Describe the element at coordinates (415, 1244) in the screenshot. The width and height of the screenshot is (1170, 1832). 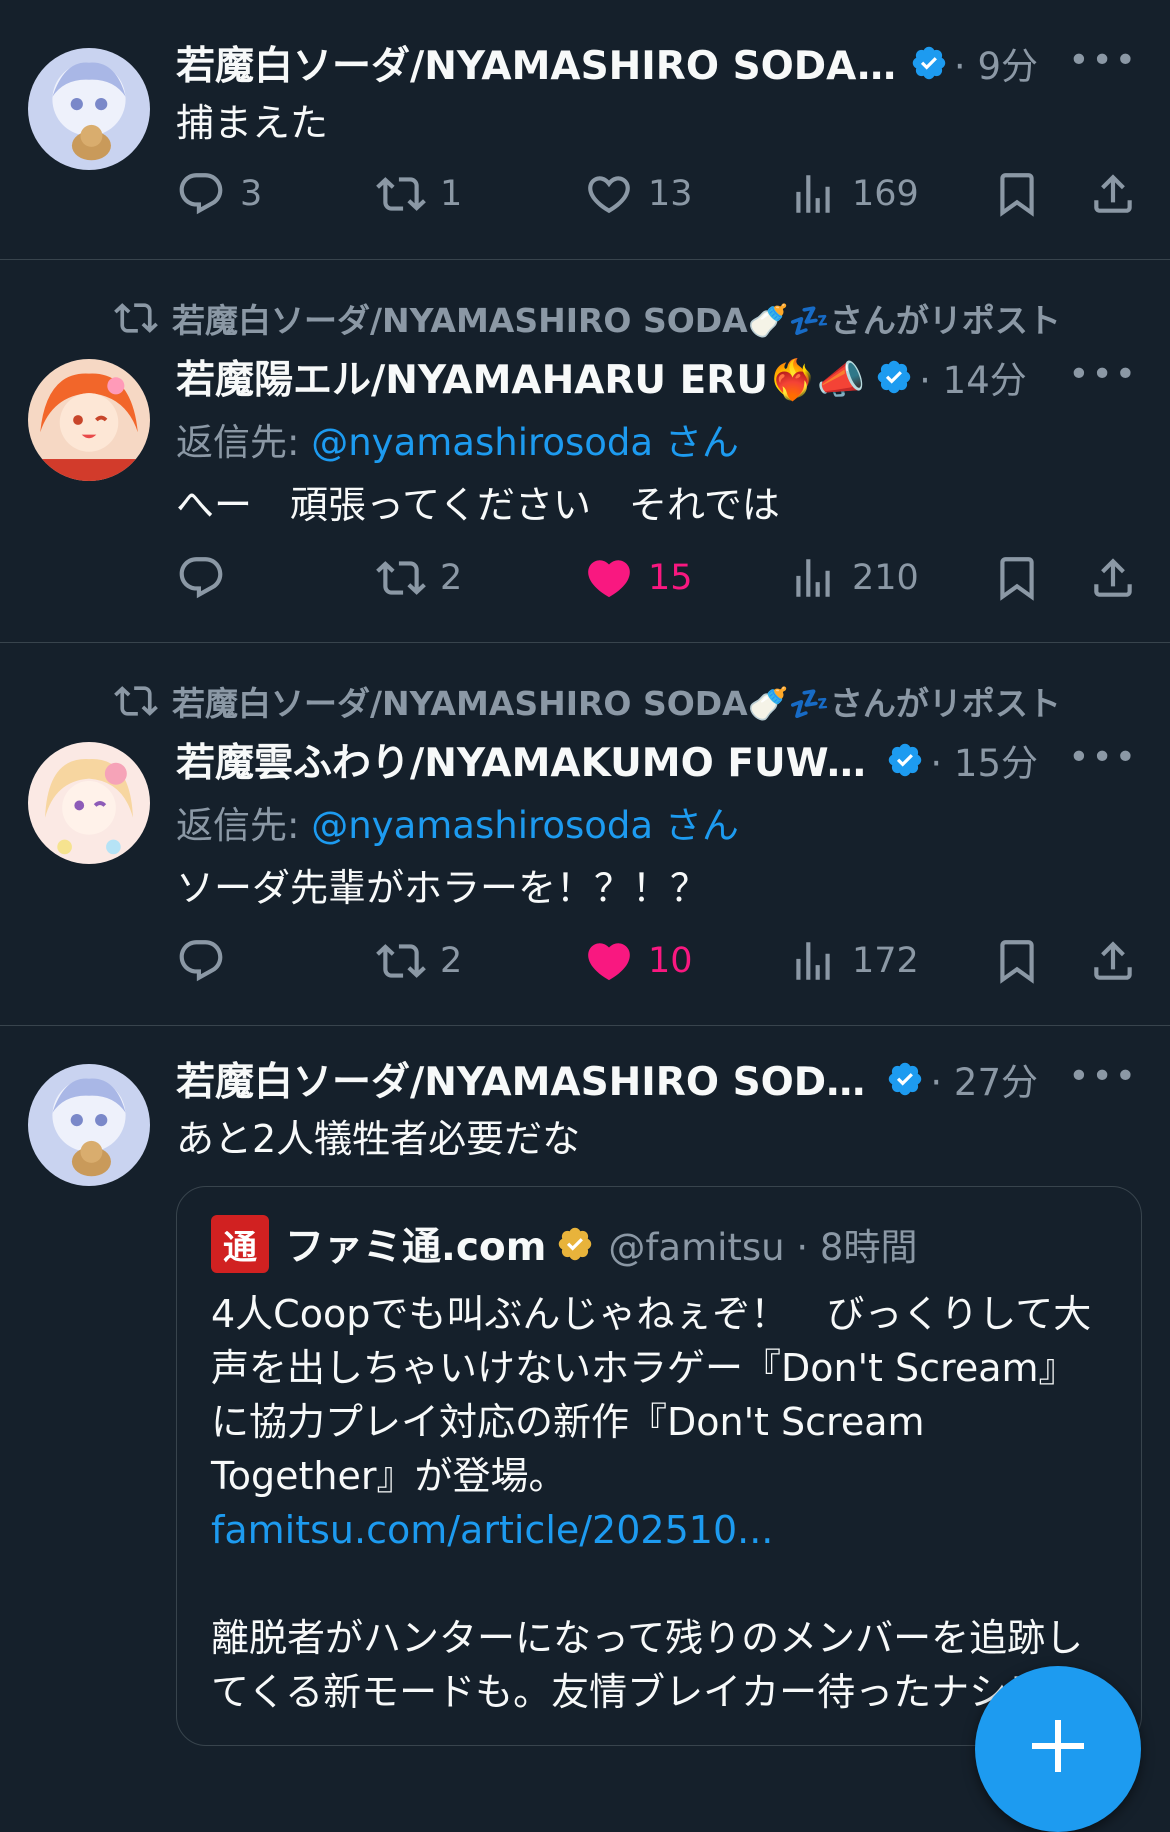
I see `quoted-author-name: ファミ通.com` at that location.